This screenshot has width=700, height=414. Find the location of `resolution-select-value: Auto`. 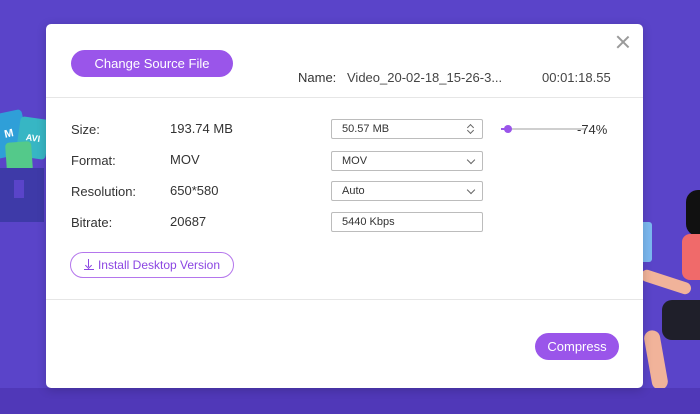

resolution-select-value: Auto is located at coordinates (353, 191).